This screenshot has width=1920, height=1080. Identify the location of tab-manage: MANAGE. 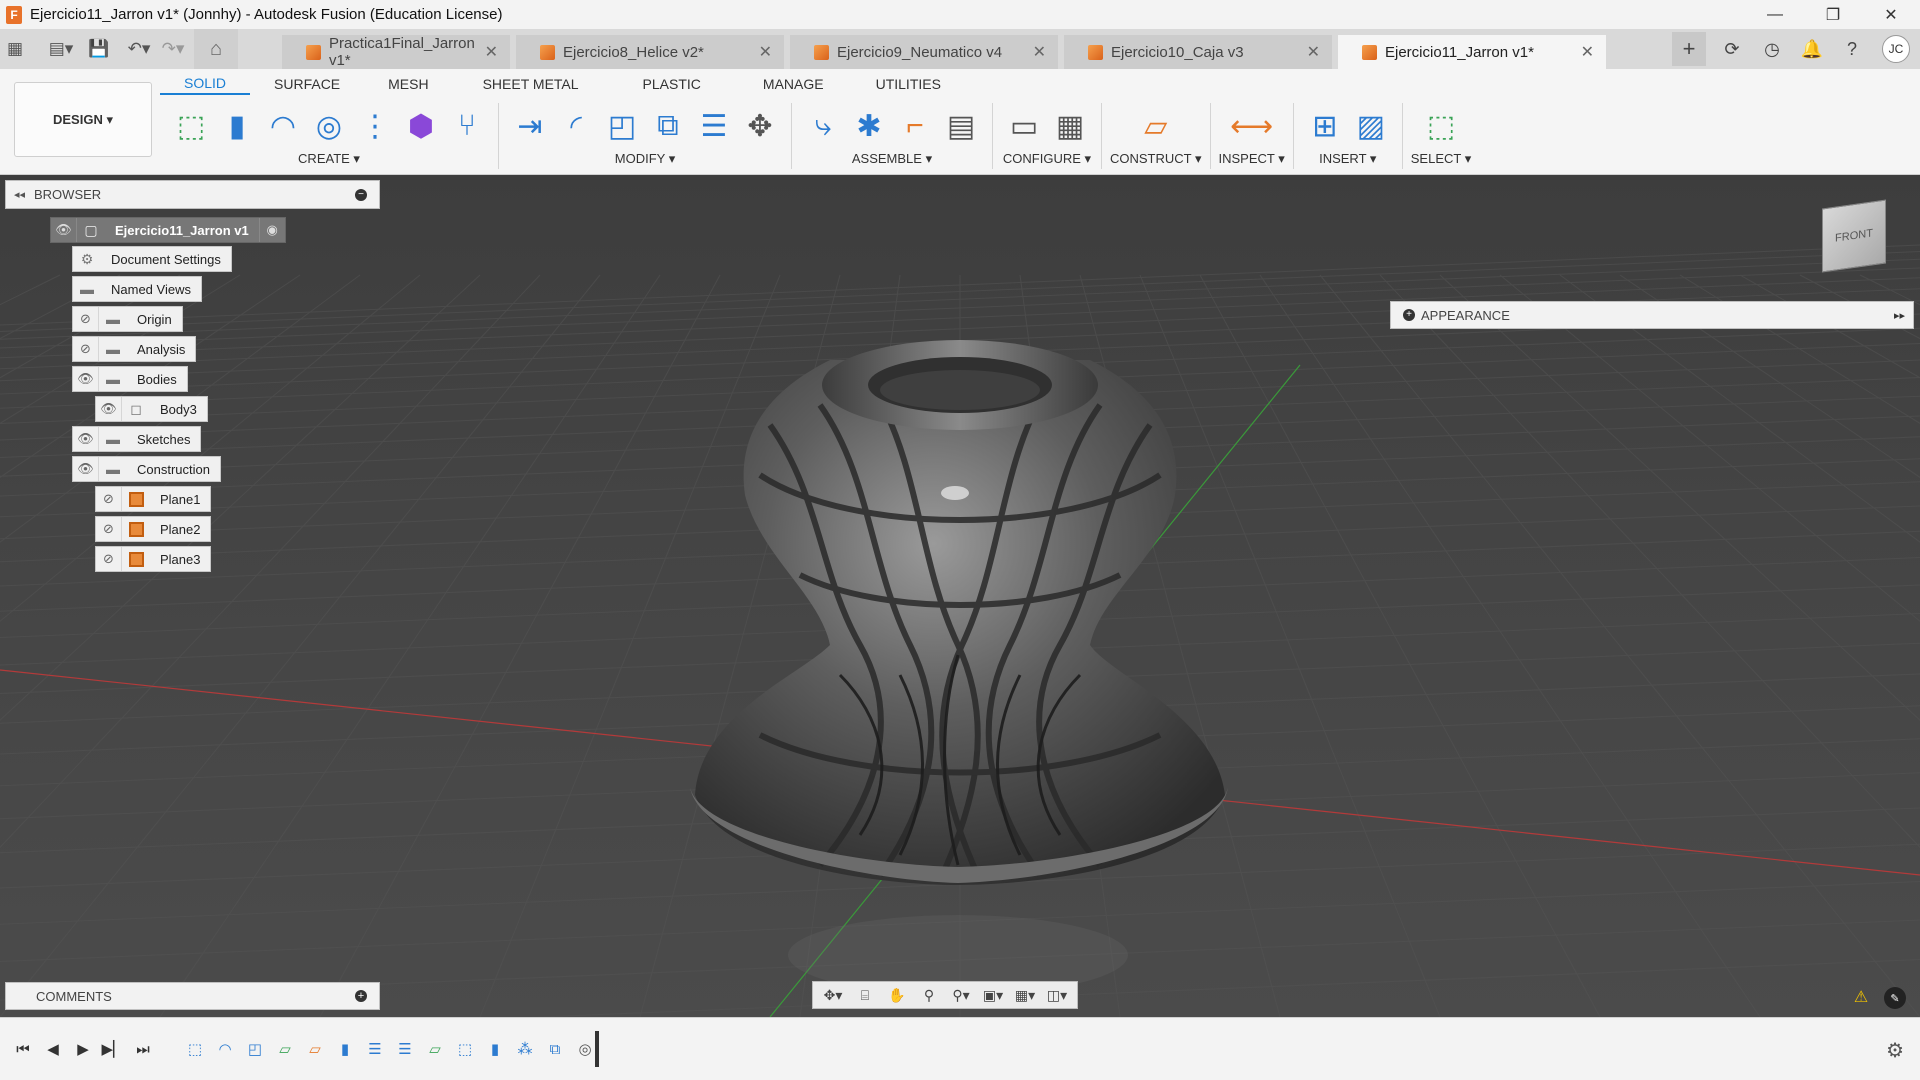
(793, 84).